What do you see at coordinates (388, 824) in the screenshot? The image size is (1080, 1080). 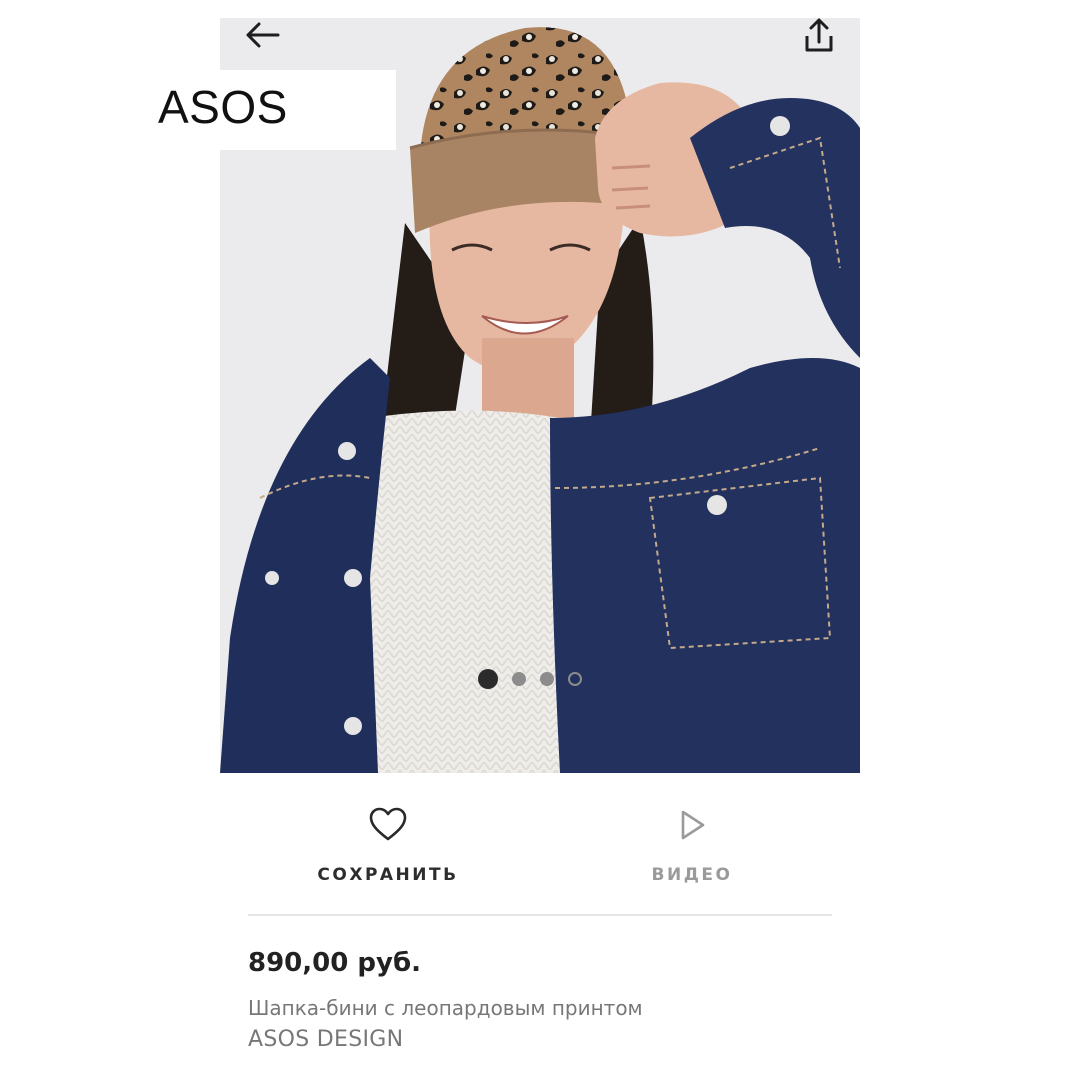 I see `heart-icon` at bounding box center [388, 824].